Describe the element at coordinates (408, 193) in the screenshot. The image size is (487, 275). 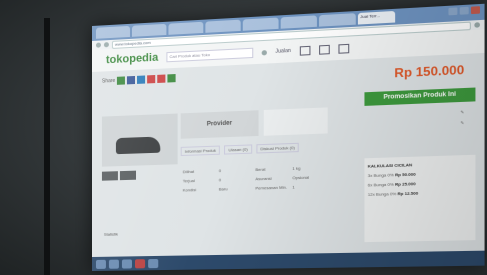
I see `calc-value: Rp 12.500` at that location.